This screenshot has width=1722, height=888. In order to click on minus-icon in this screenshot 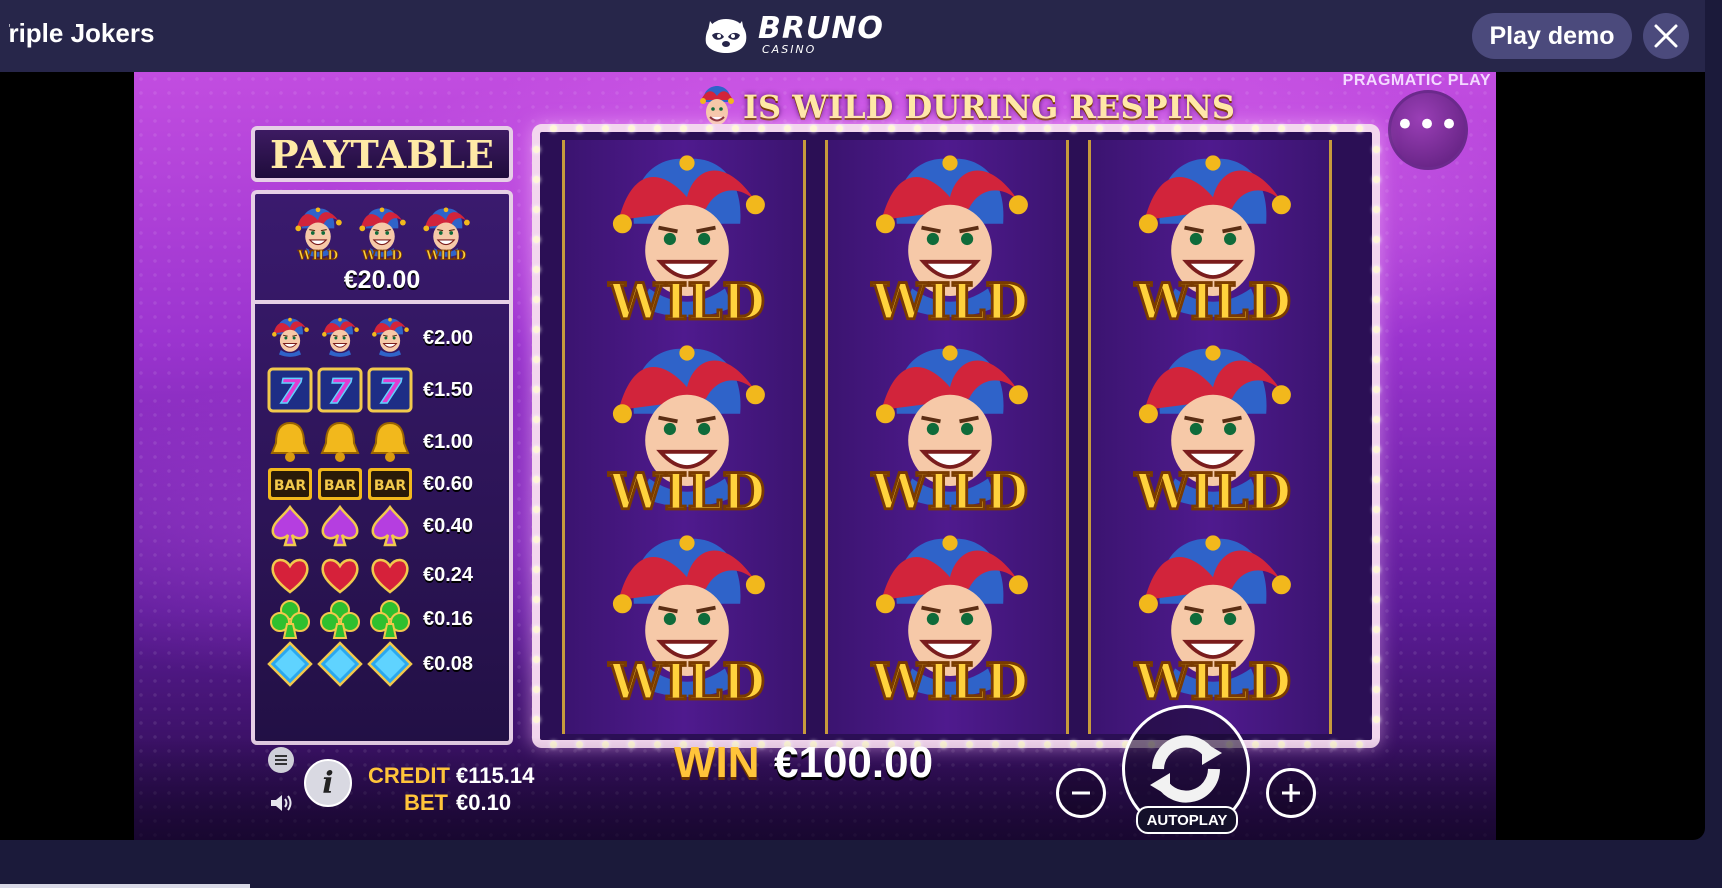, I will do `click(1081, 793)`.